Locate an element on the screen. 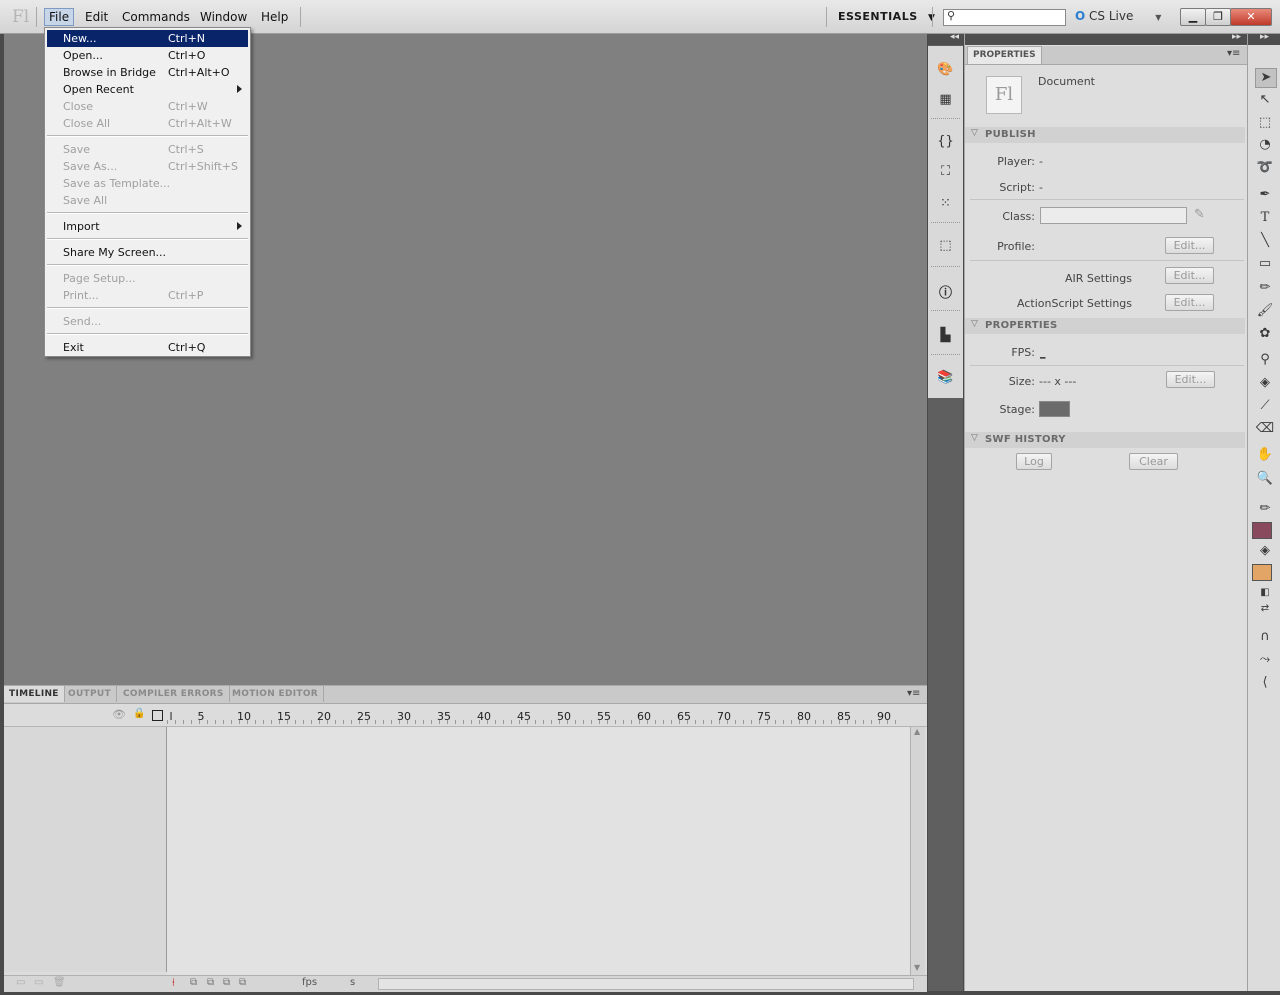 Image resolution: width=1280 pixels, height=995 pixels. new-layer-icon: ▭ is located at coordinates (20, 982).